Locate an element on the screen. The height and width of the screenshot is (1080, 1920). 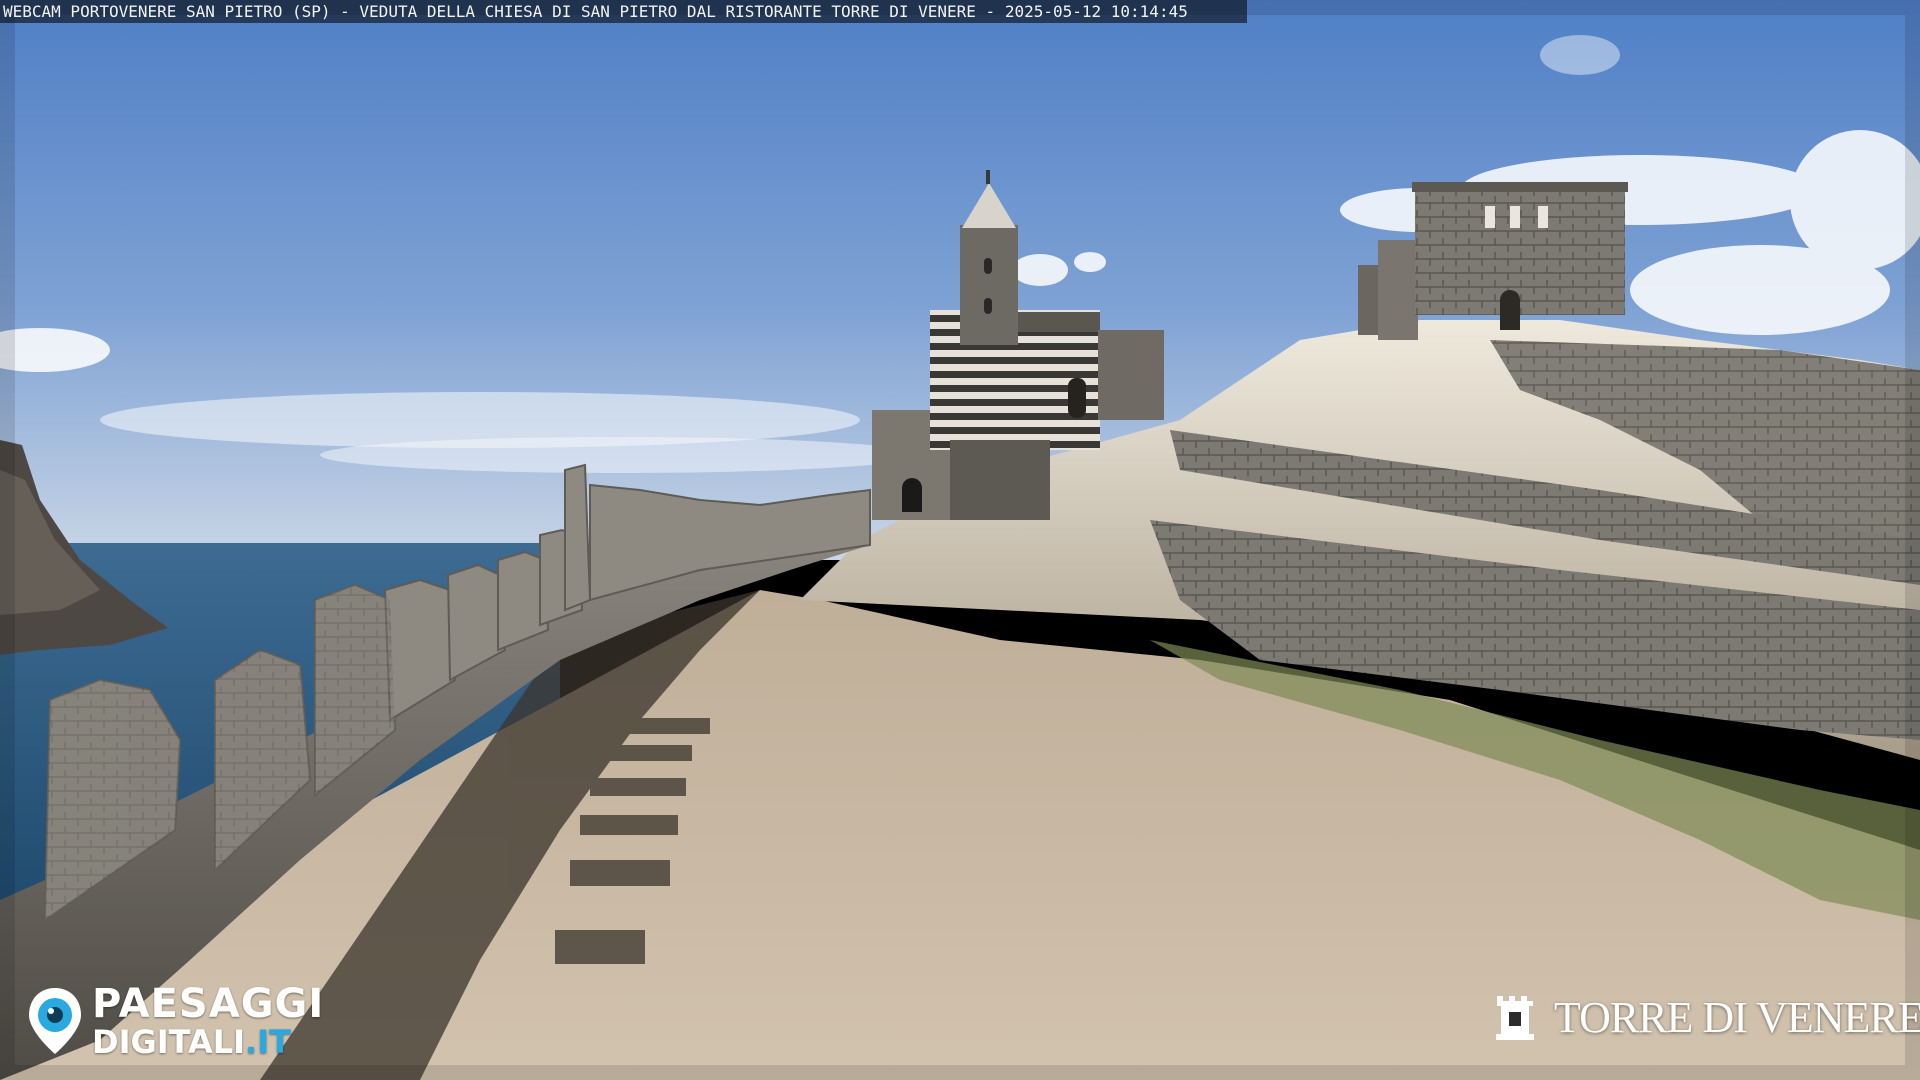
brand-name: TORRE DI VENERE is located at coordinates (1737, 1017).